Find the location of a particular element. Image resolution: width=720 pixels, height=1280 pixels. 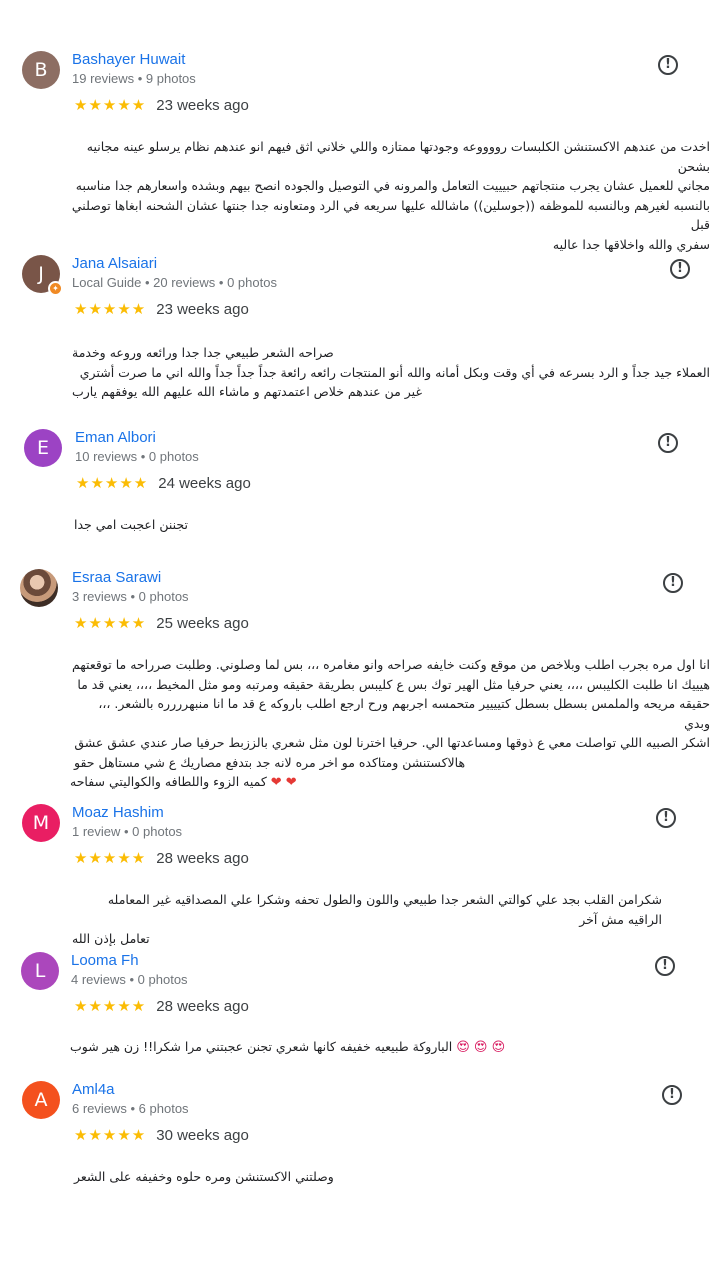

reviewer-meta: 3 reviews • 0 photos is located at coordinates (130, 596).